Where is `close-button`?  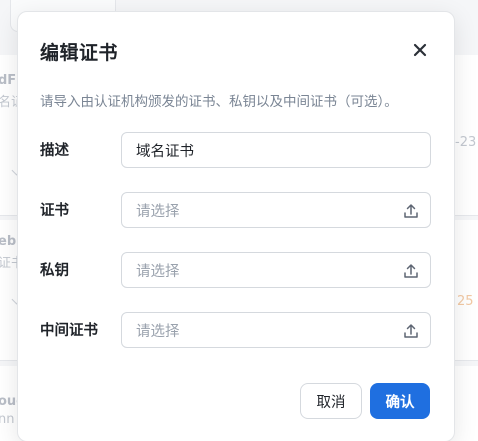
close-button is located at coordinates (420, 50).